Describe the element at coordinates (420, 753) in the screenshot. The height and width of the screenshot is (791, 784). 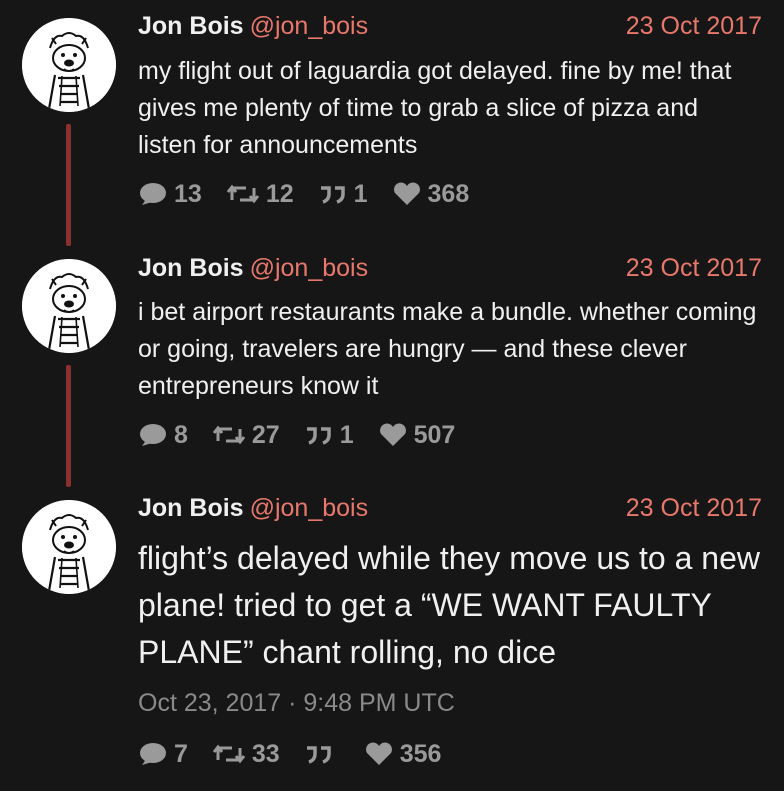
I see `likes-count: 356` at that location.